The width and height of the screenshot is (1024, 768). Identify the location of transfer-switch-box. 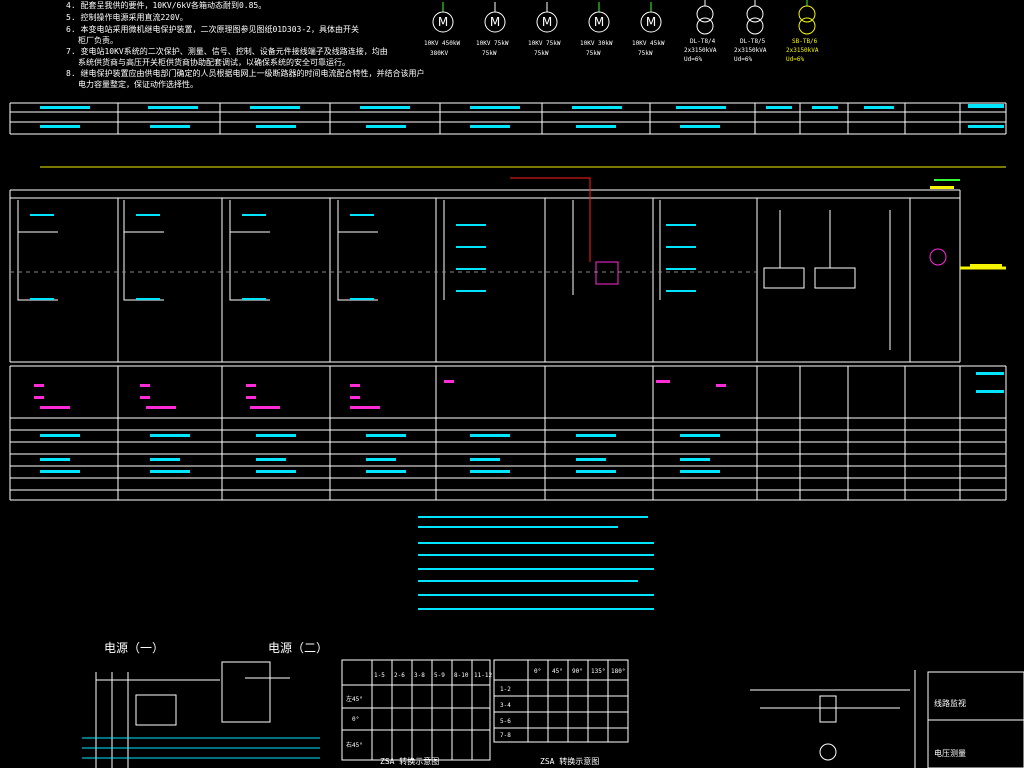
(607, 273).